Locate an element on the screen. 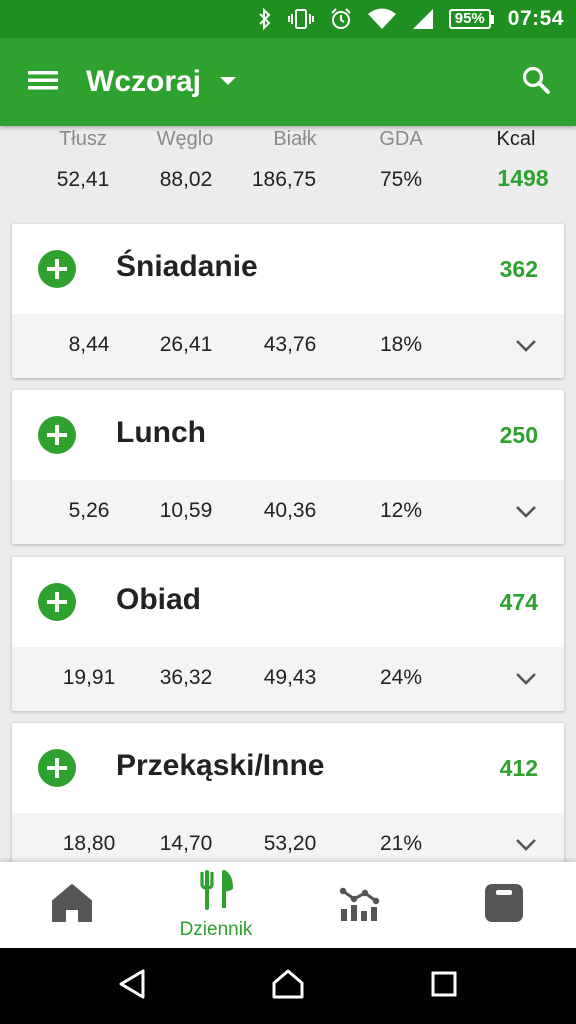 Image resolution: width=576 pixels, height=1024 pixels. hamburger-icon is located at coordinates (43, 82).